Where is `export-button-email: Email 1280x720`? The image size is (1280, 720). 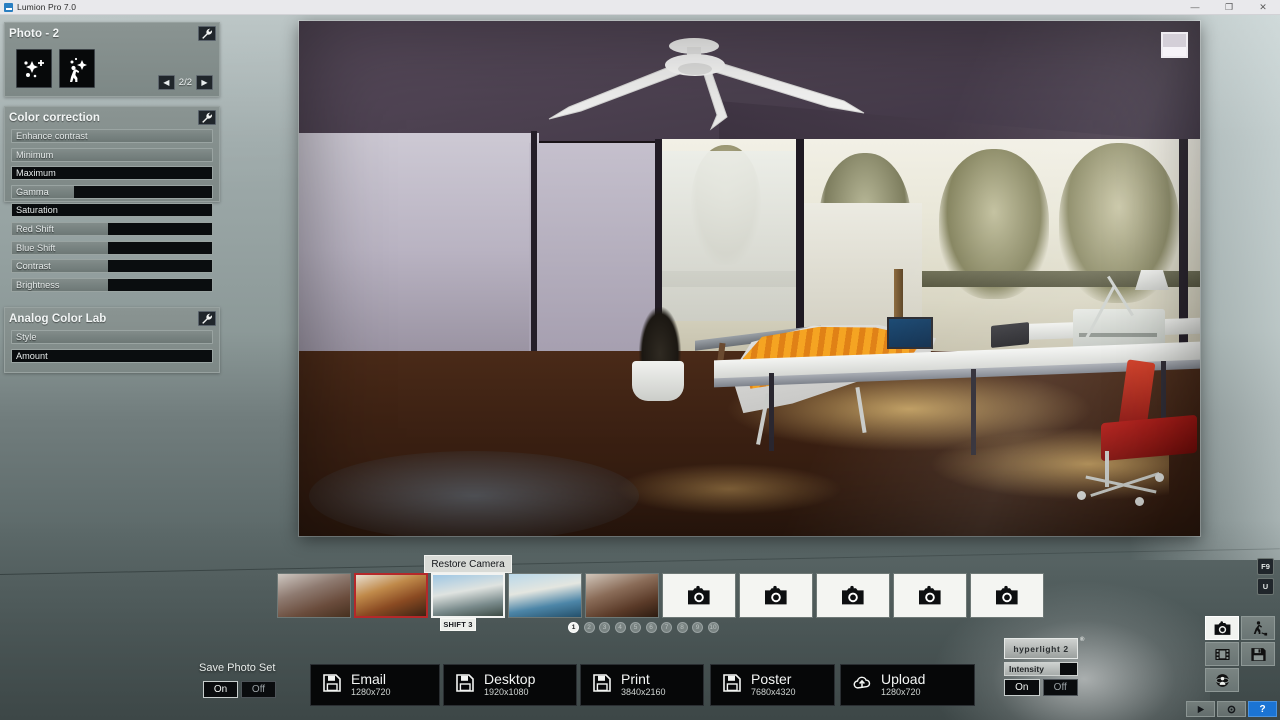 export-button-email: Email 1280x720 is located at coordinates (375, 685).